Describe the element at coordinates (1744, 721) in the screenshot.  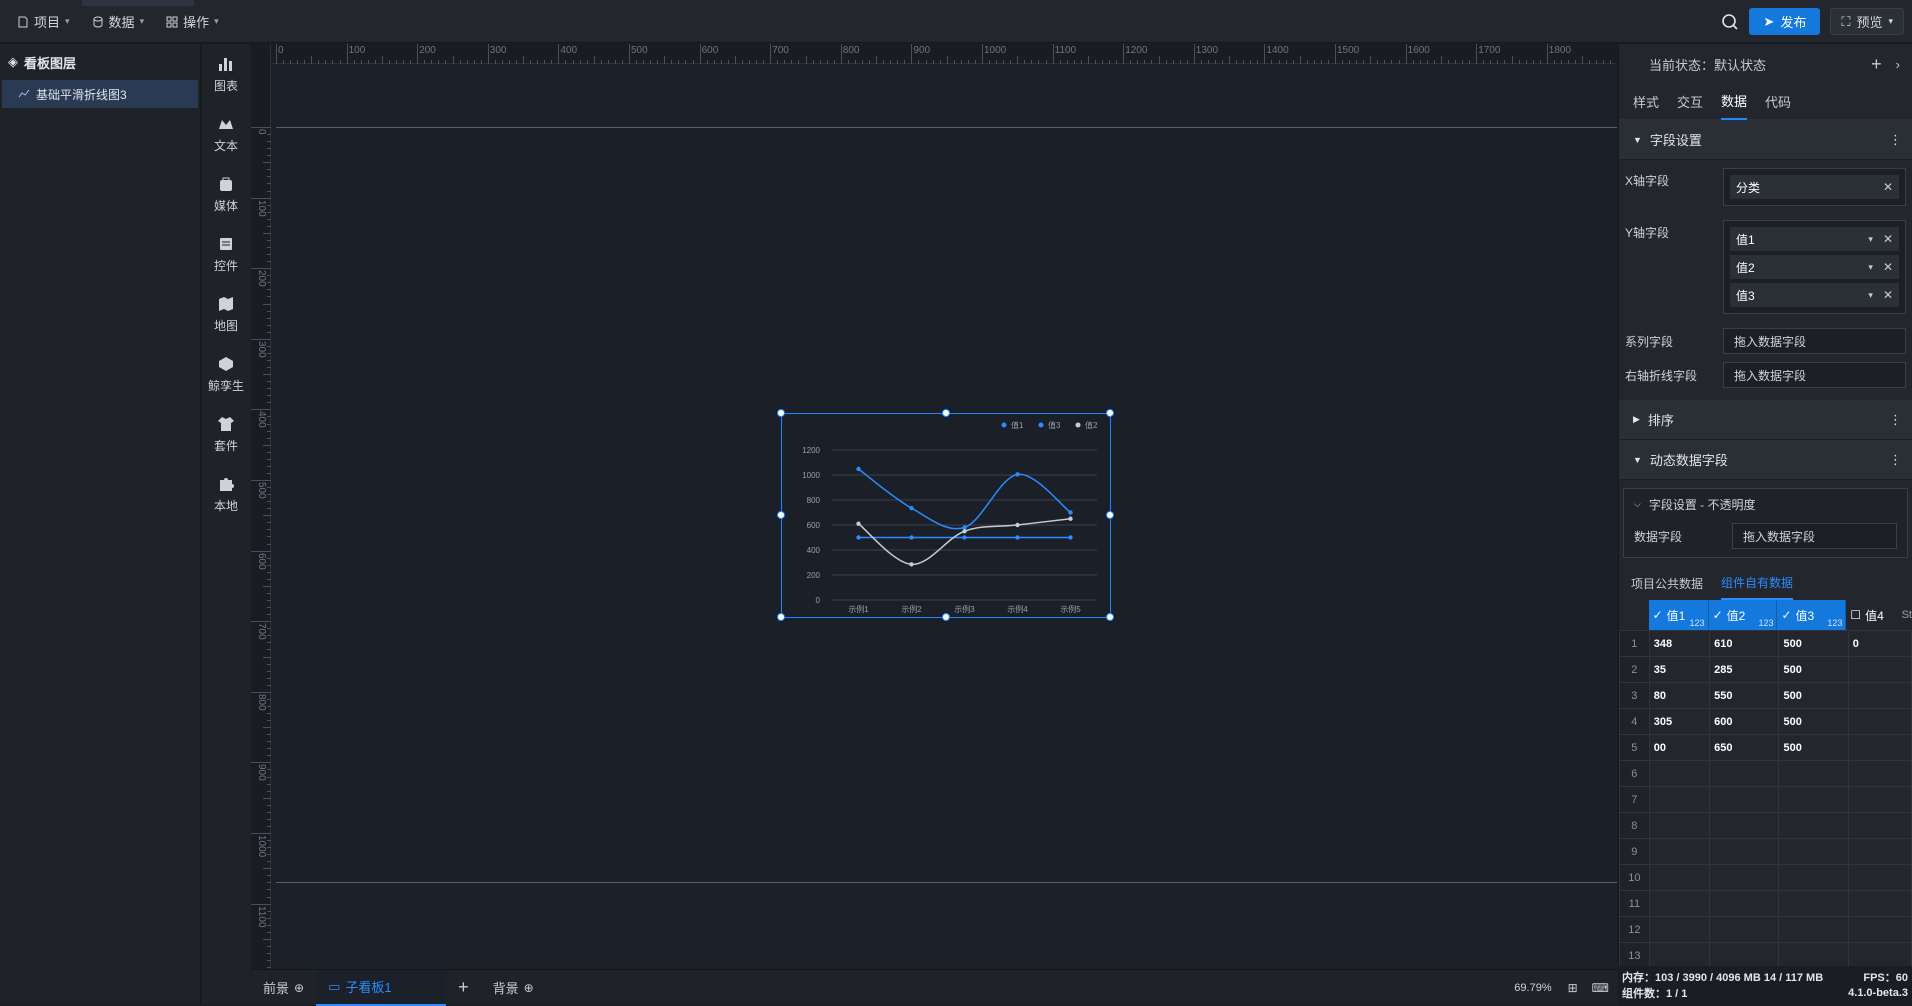
I see `table-cell: 600` at that location.